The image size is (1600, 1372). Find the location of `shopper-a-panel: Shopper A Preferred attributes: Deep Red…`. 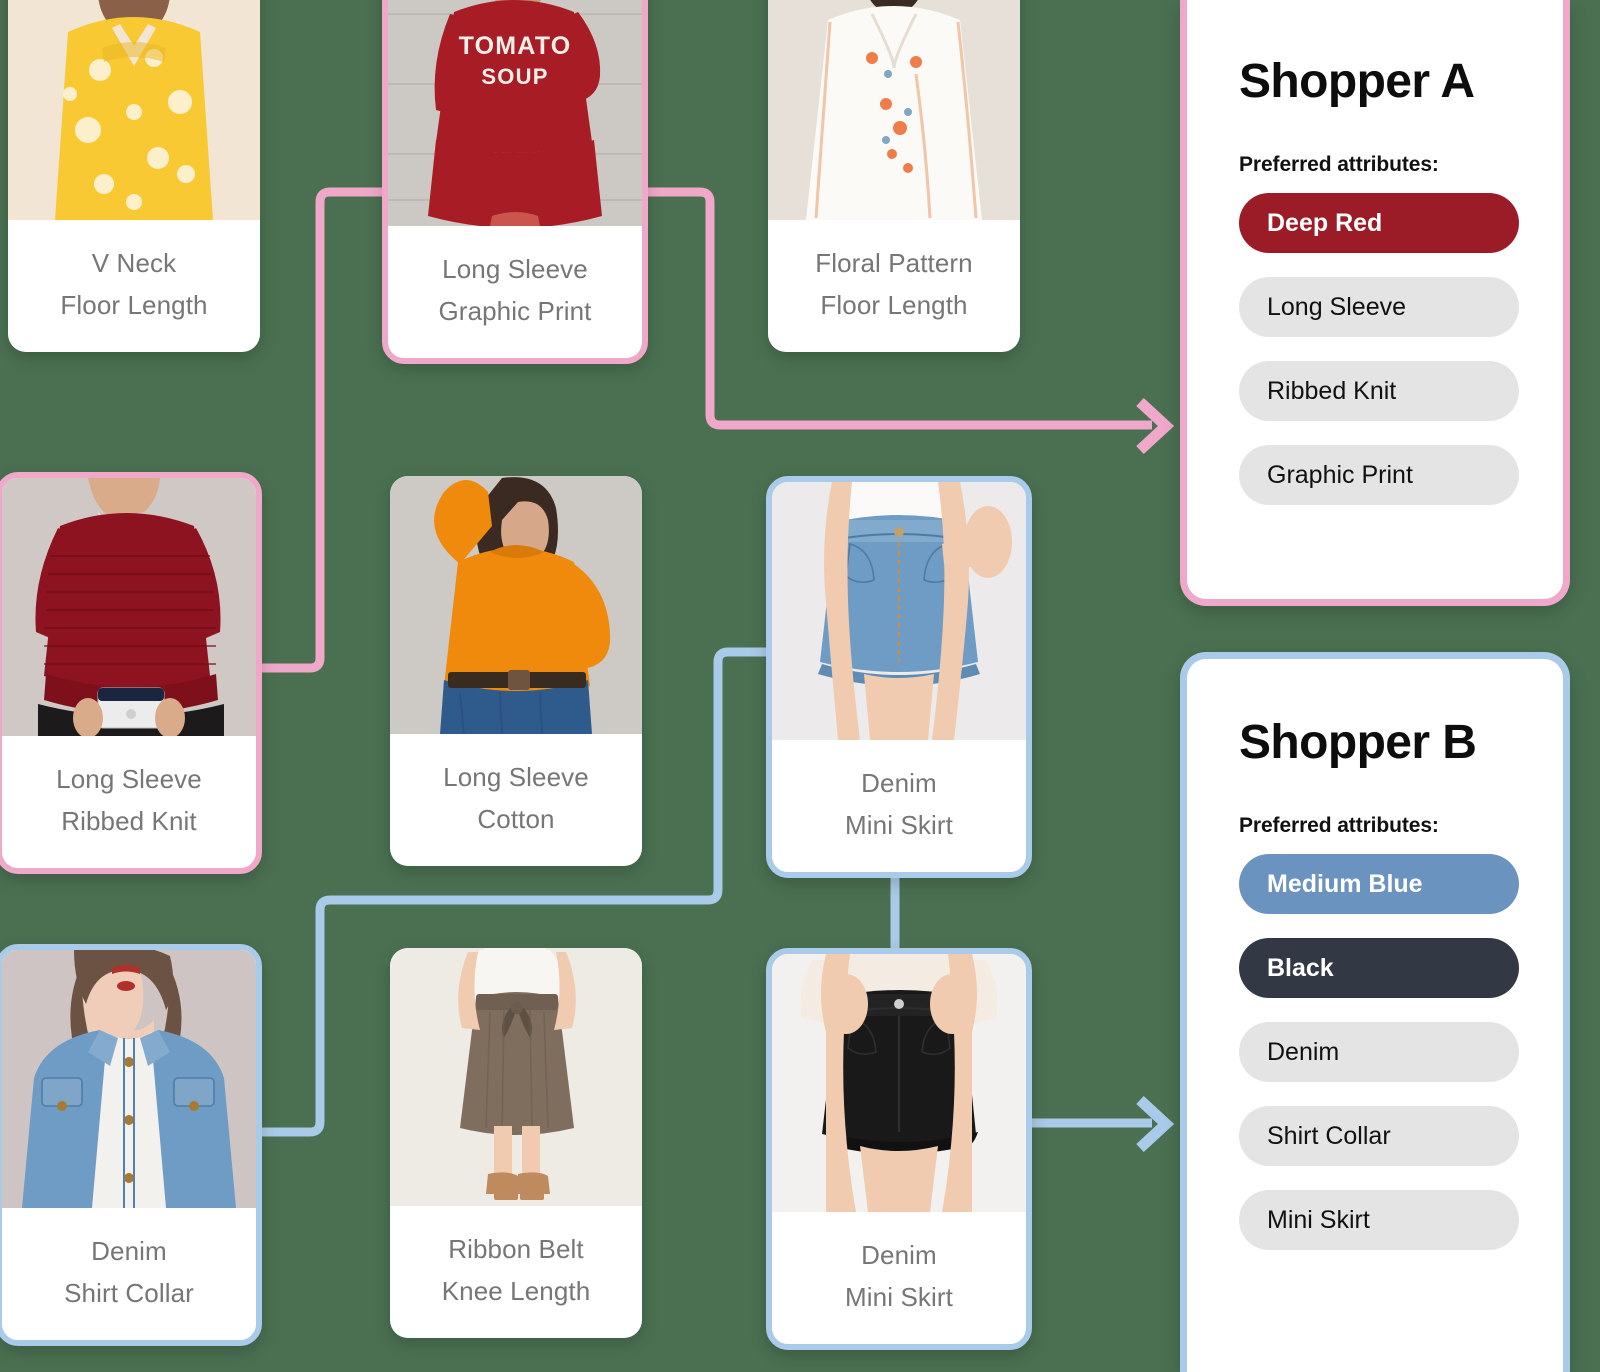

shopper-a-panel: Shopper A Preferred attributes: Deep Red… is located at coordinates (1375, 303).